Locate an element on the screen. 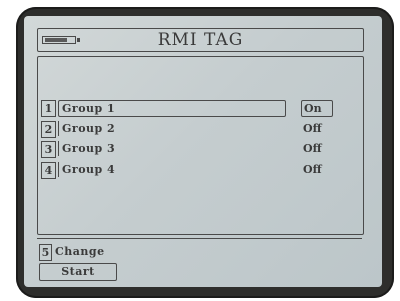 The image size is (400, 301). group-number: 4 is located at coordinates (48, 170).